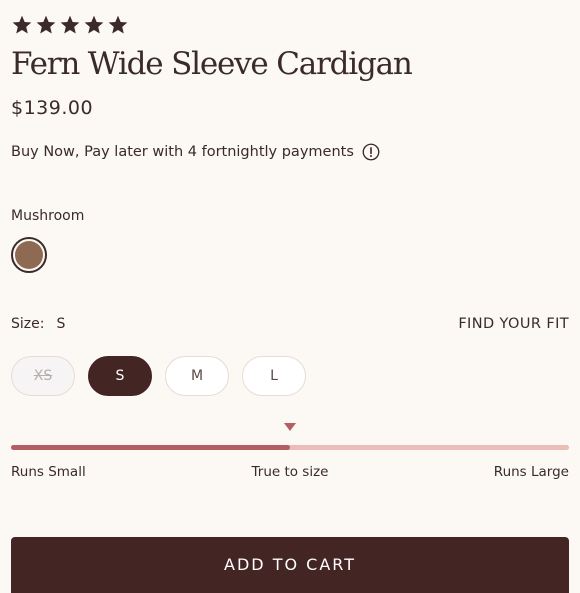 This screenshot has height=593, width=580. What do you see at coordinates (120, 376) in the screenshot?
I see `size-option-s: S` at bounding box center [120, 376].